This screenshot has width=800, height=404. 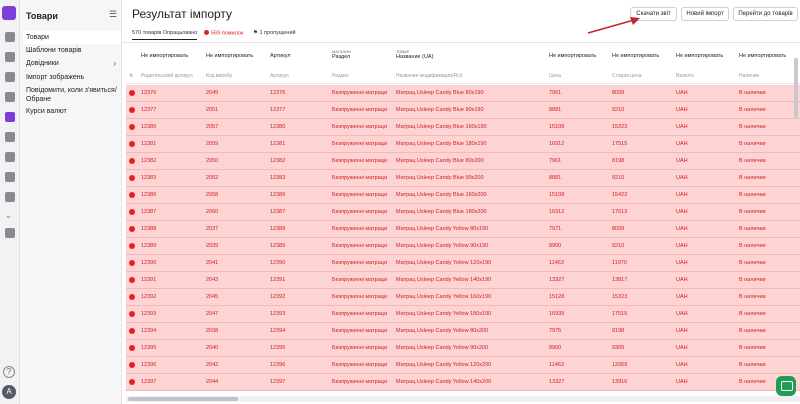 I want to click on table-cell: 12381, so click(x=278, y=144).